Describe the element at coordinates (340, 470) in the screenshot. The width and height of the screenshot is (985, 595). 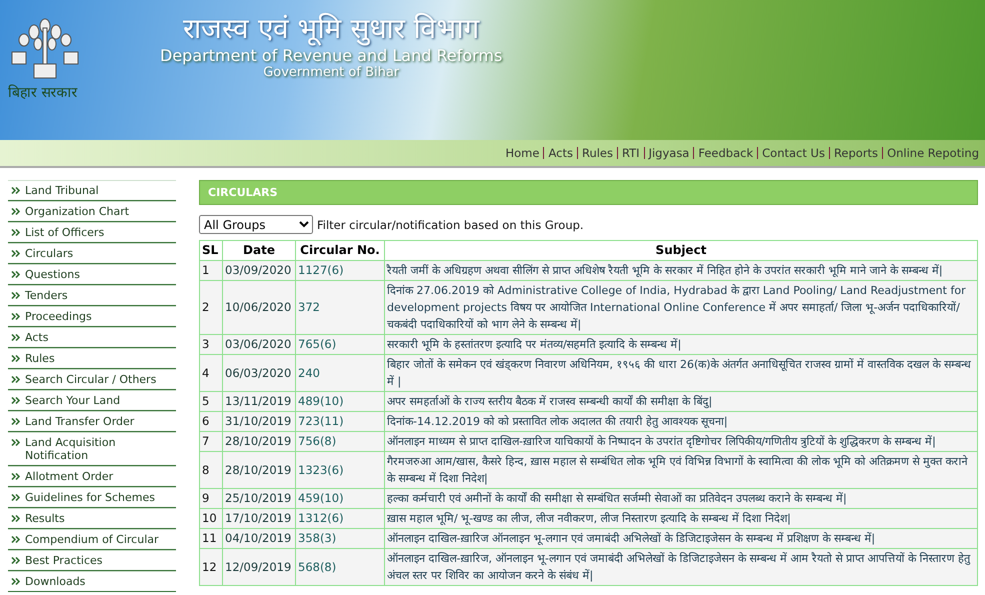
I see `table-cell: 1323(6)` at that location.